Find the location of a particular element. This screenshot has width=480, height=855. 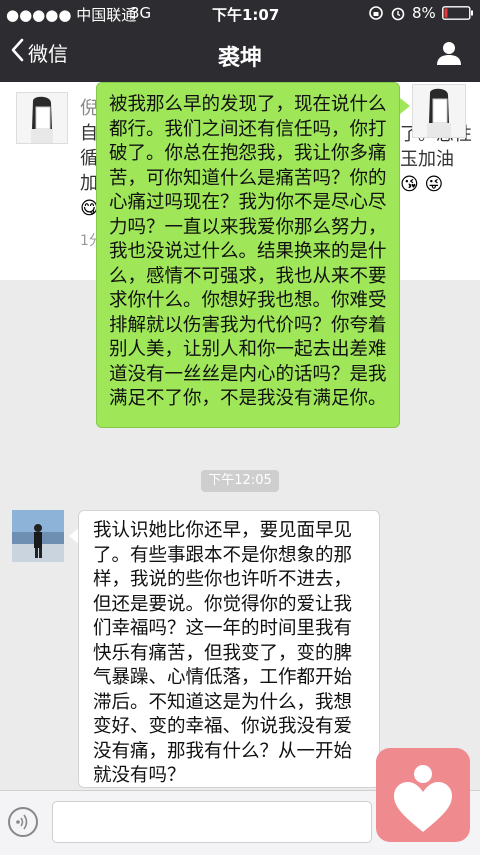

my-avatar is located at coordinates (439, 111).